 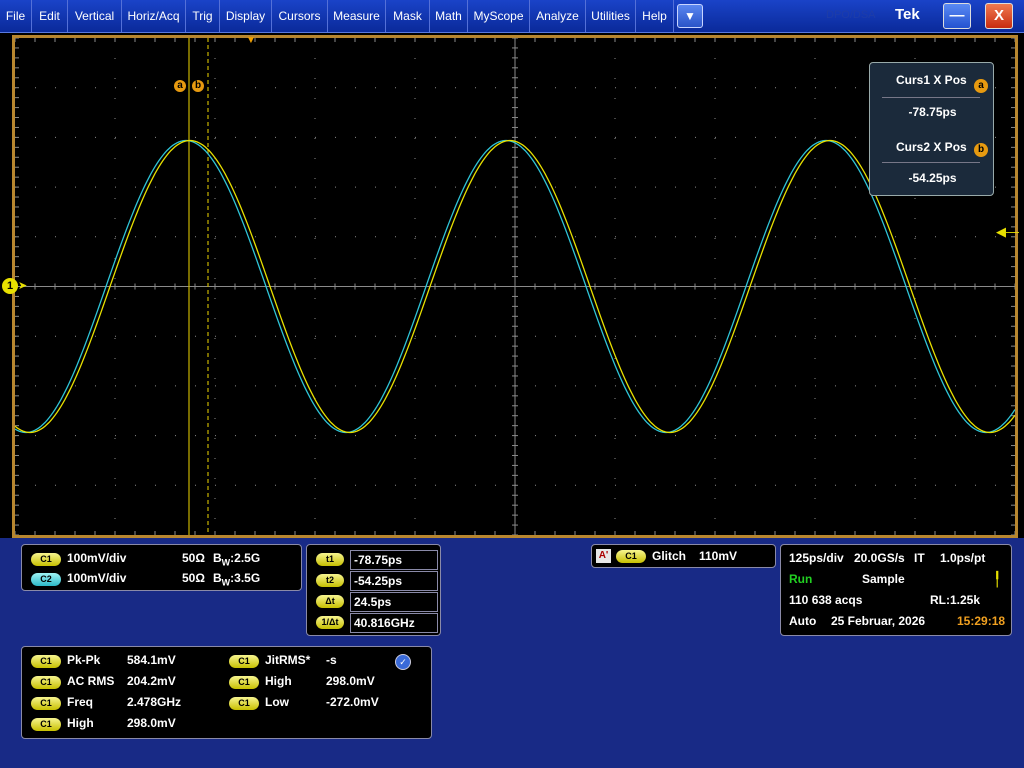 I want to click on close-button: X, so click(x=999, y=16).